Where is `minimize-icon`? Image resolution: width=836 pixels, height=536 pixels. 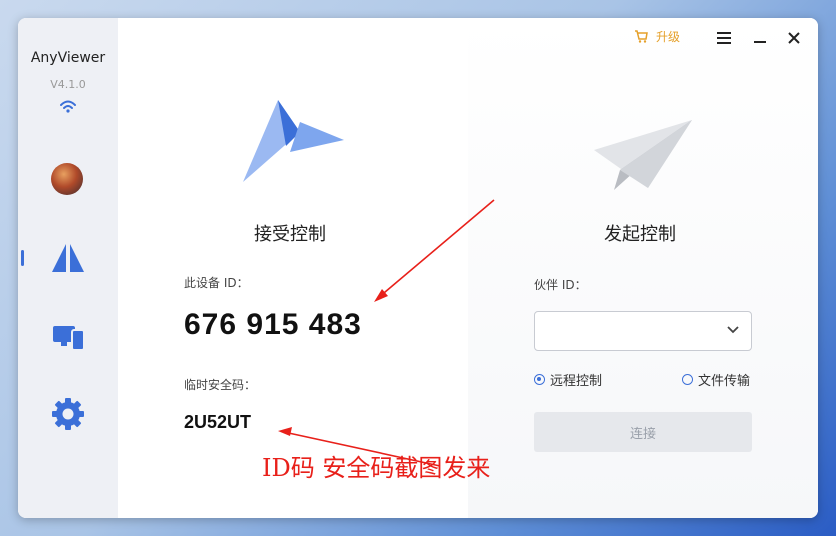
minimize-icon is located at coordinates (760, 38).